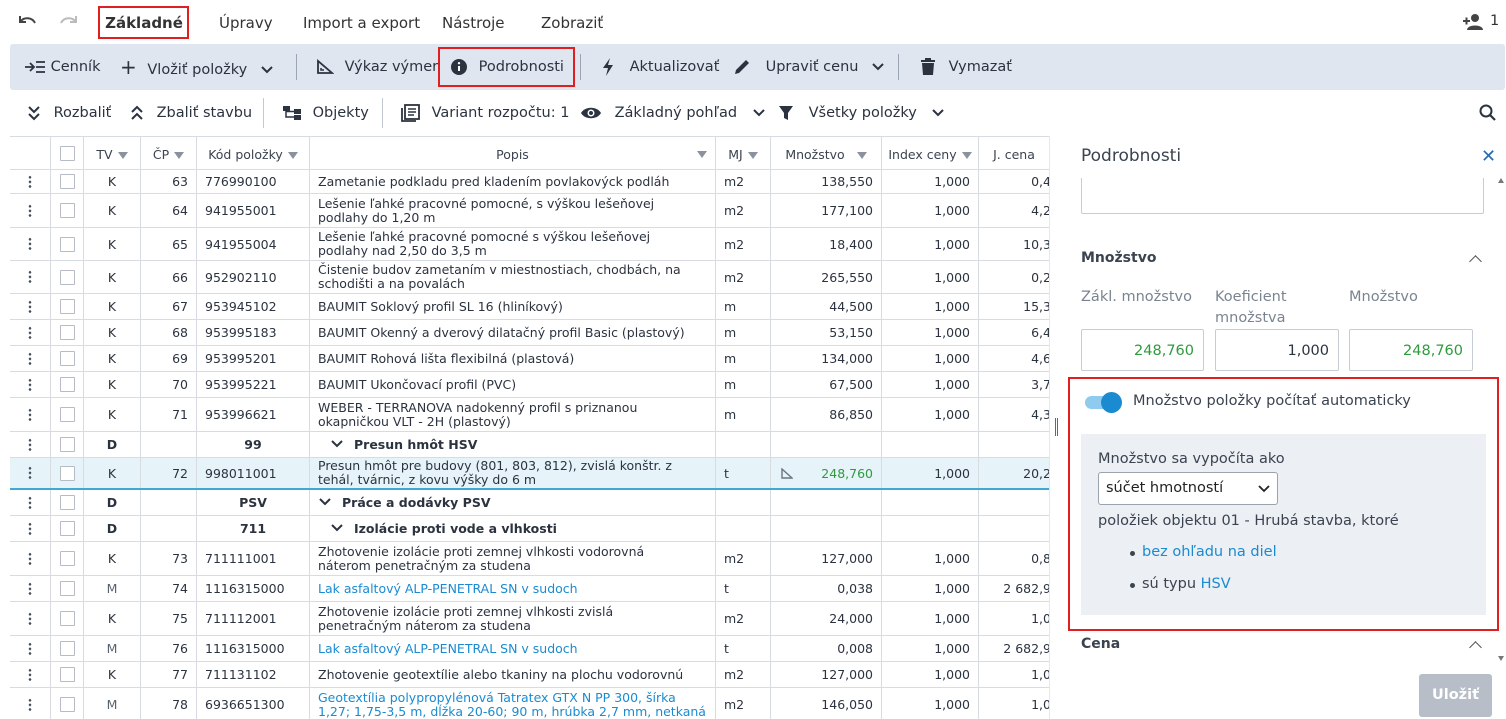 This screenshot has width=1506, height=719. Describe the element at coordinates (826, 153) in the screenshot. I see `header-mnozstvo: Množstvo` at that location.